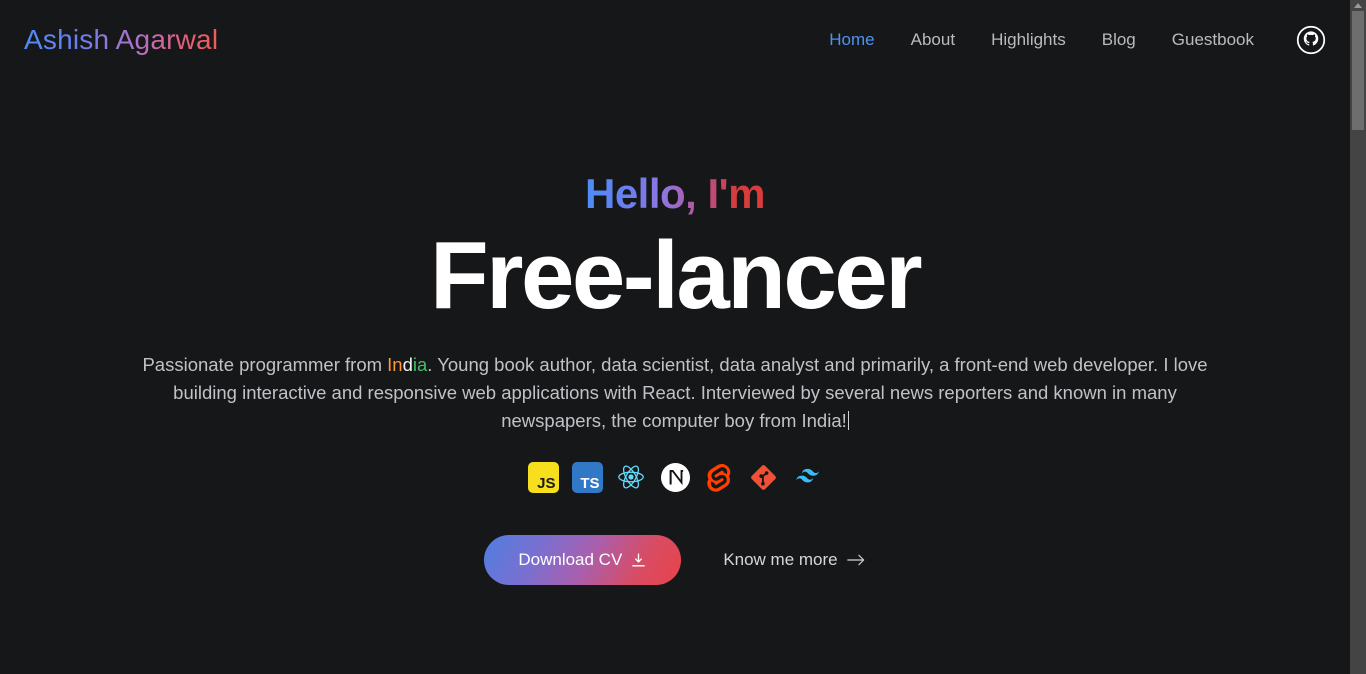  What do you see at coordinates (121, 40) in the screenshot?
I see `brand-logo: Ashish Agarwal` at bounding box center [121, 40].